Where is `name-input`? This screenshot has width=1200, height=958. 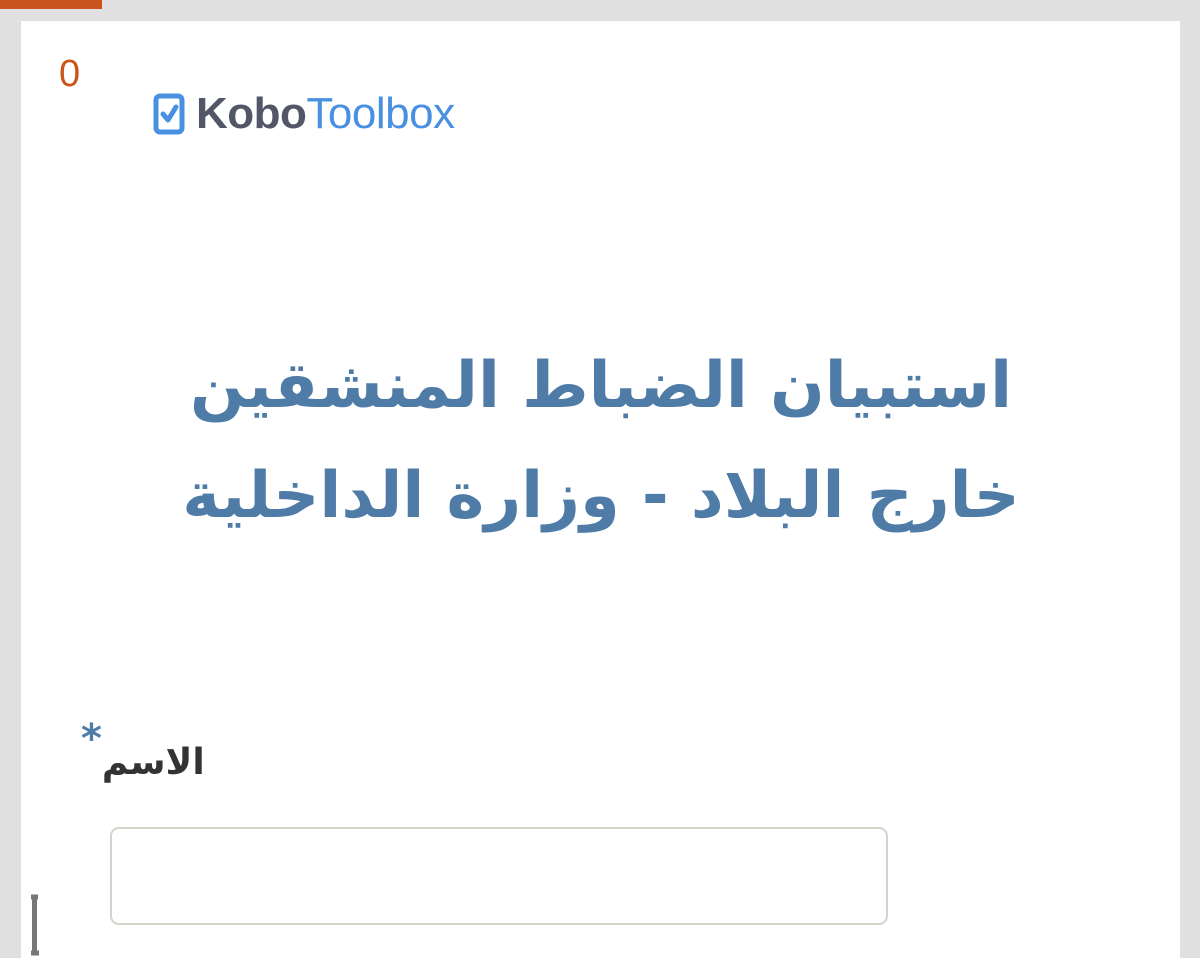 name-input is located at coordinates (499, 876).